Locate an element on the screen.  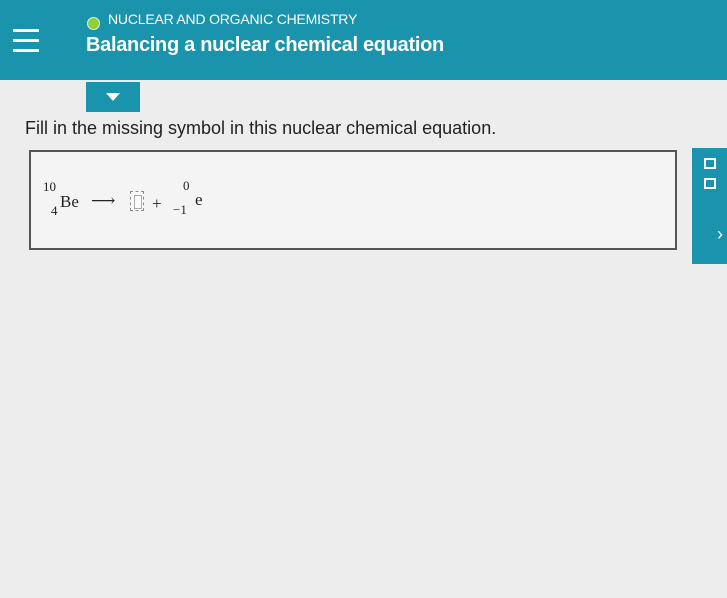
collapse-button is located at coordinates (113, 97).